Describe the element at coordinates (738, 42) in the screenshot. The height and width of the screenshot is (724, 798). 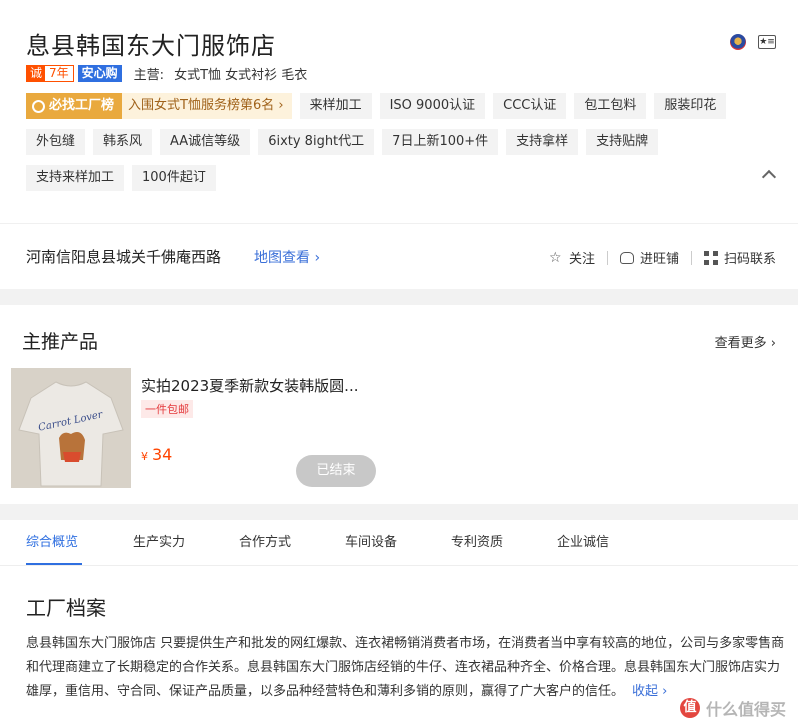
I see `police-badge-icon` at that location.